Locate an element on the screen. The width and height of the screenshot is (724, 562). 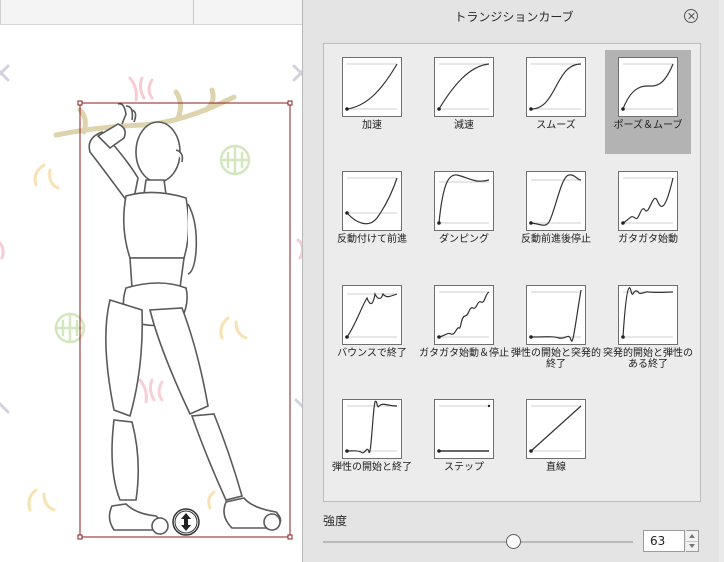
preset-elastic-start-sudden: 弾性の開始と突発的終了 is located at coordinates (556, 330).